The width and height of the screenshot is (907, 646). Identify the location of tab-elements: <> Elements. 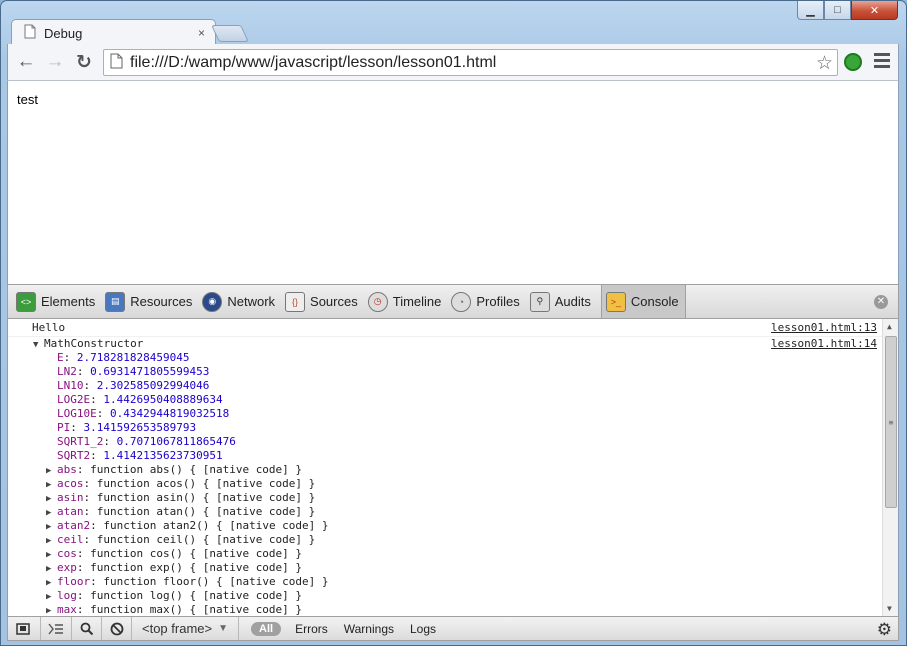
(58, 301).